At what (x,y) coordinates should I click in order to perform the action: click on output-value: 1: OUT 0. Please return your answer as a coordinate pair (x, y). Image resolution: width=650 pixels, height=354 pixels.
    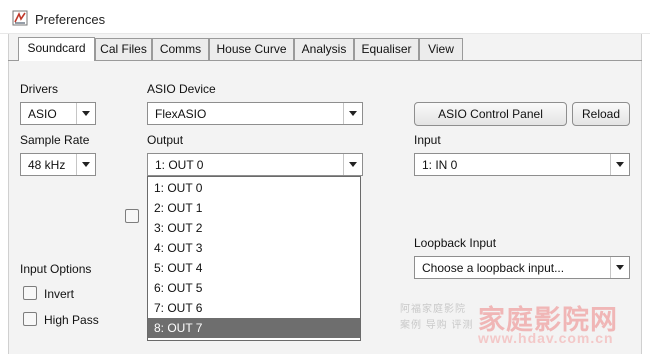
    Looking at the image, I should click on (179, 165).